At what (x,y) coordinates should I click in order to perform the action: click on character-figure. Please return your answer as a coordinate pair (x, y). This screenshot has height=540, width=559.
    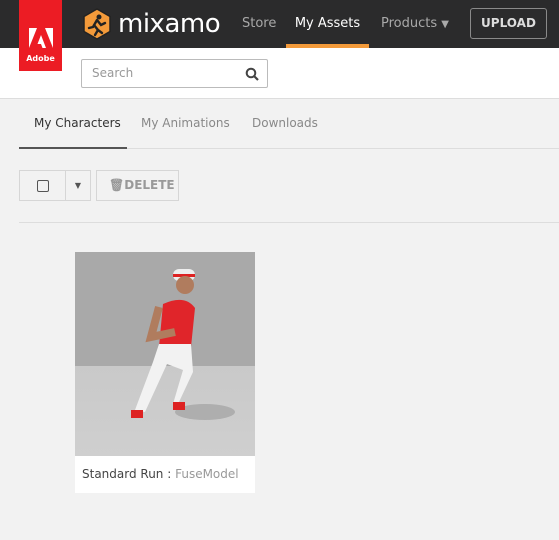
    Looking at the image, I should click on (183, 344).